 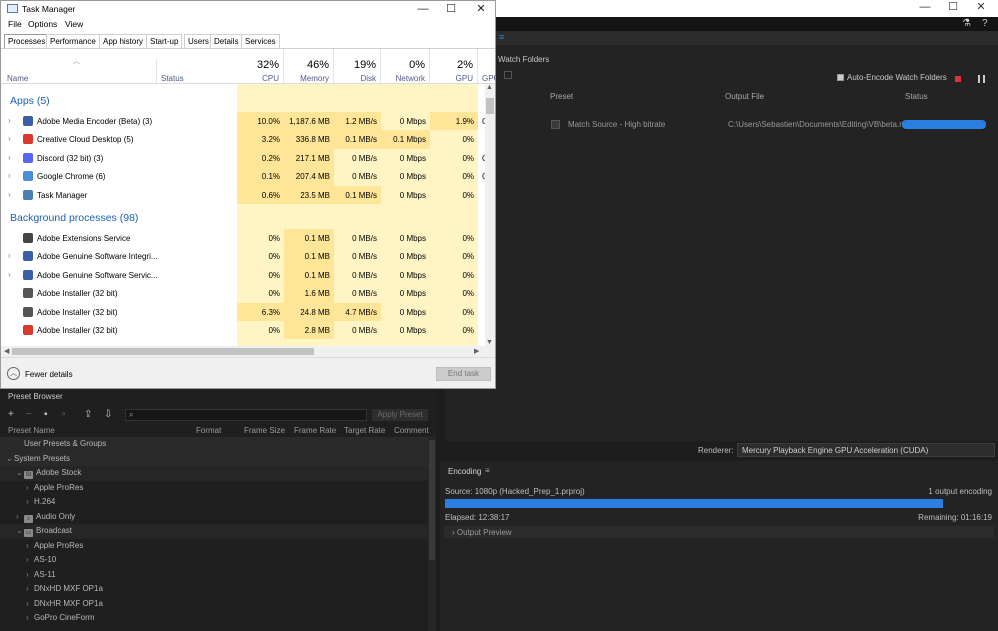 I want to click on queue-header-preset: Preset, so click(x=561, y=96).